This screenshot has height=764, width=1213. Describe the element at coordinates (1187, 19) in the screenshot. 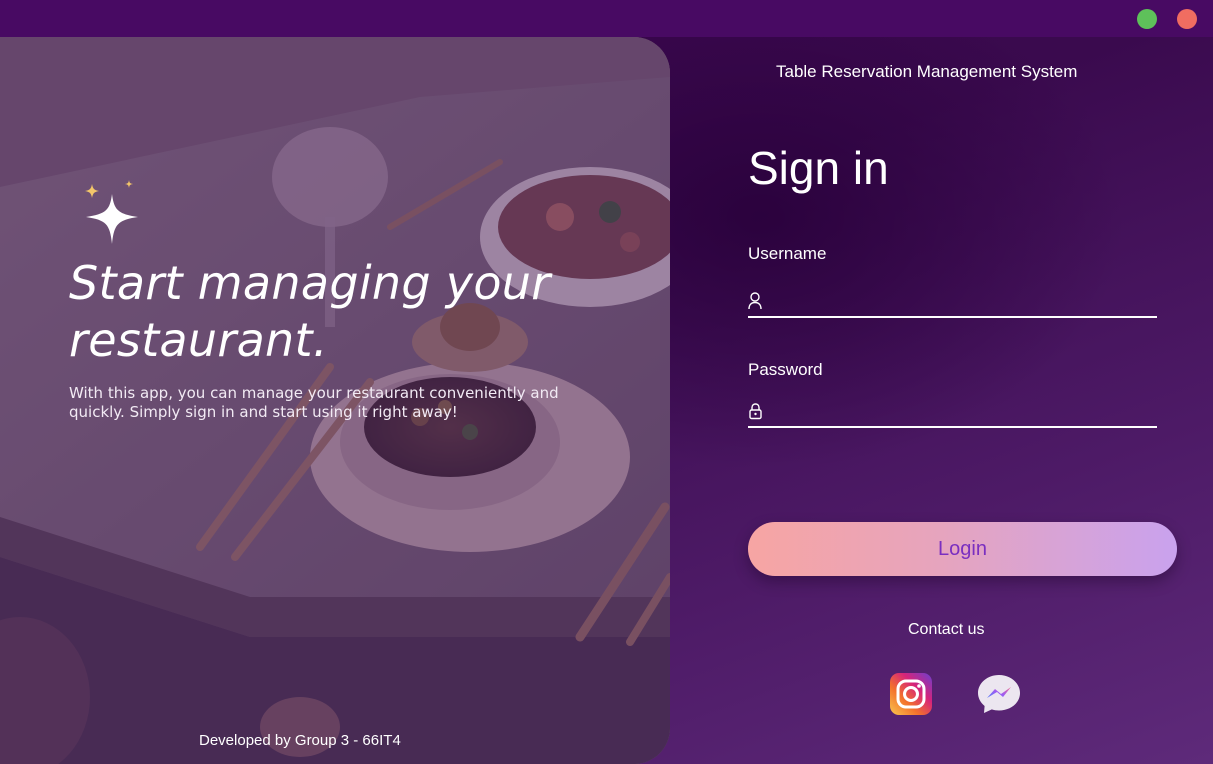

I see `close-button` at that location.